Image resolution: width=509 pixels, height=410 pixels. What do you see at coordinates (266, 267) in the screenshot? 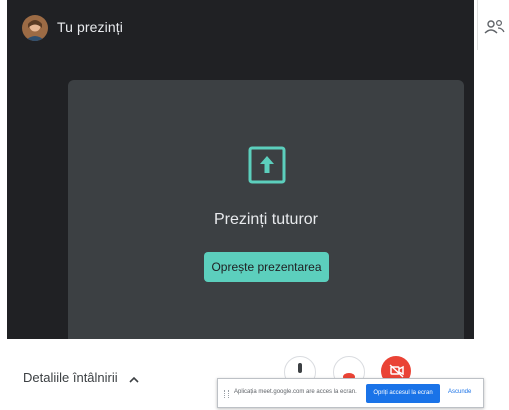
I see `stop-presenting-button: Oprește prezentarea` at bounding box center [266, 267].